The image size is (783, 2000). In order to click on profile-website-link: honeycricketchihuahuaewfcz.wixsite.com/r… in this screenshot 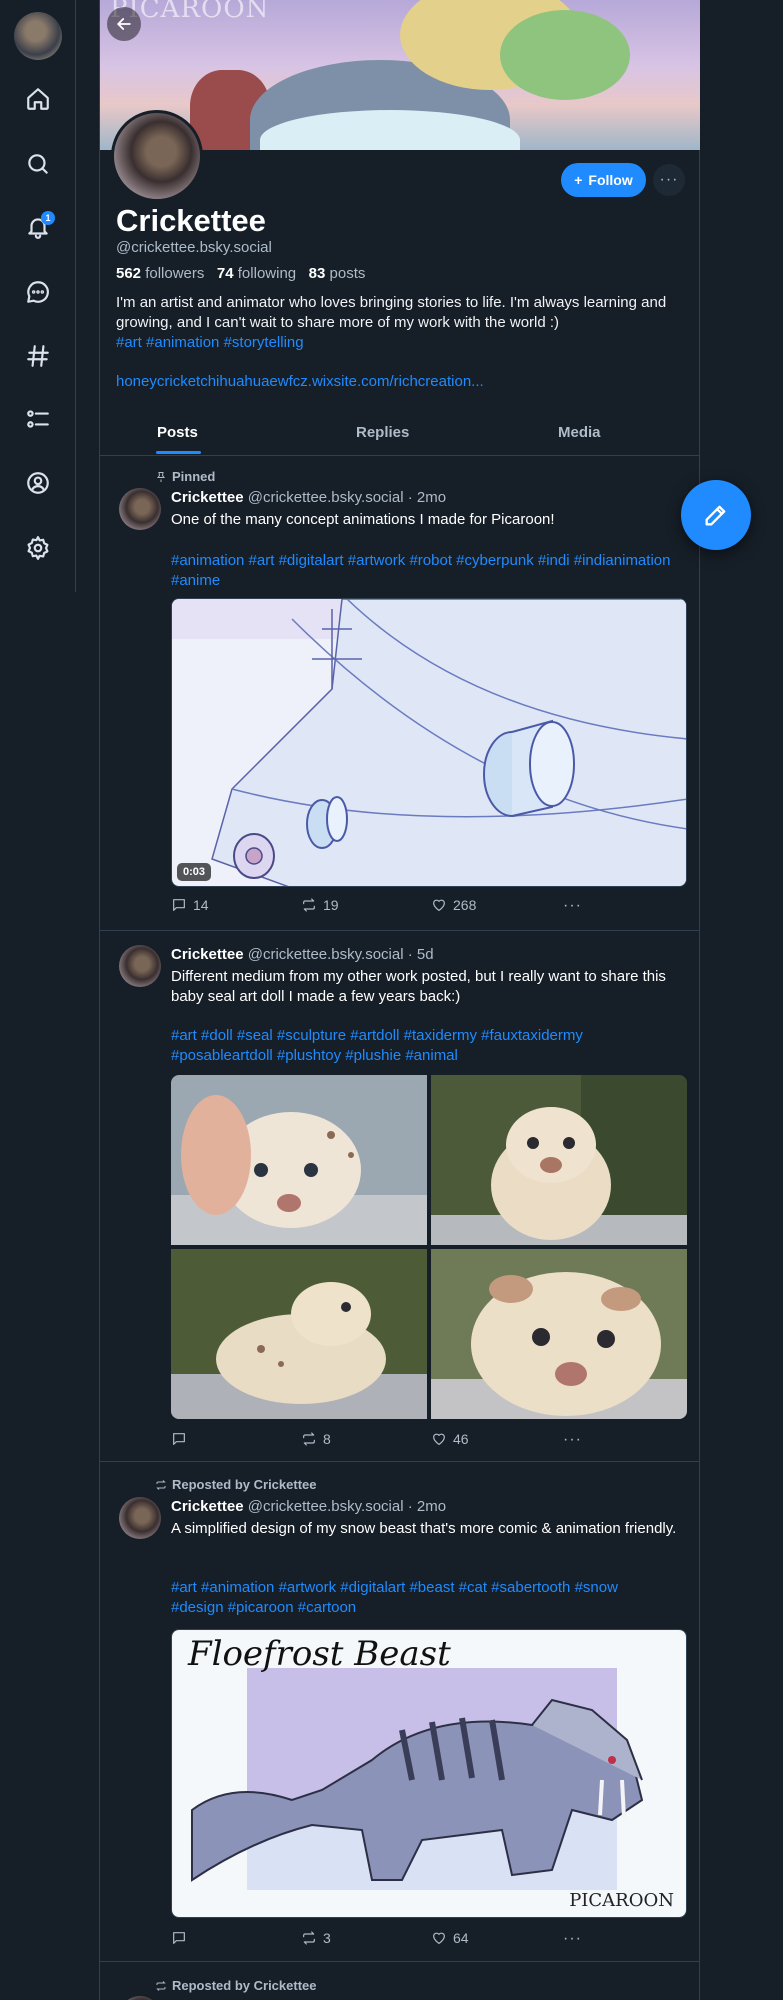, I will do `click(300, 381)`.